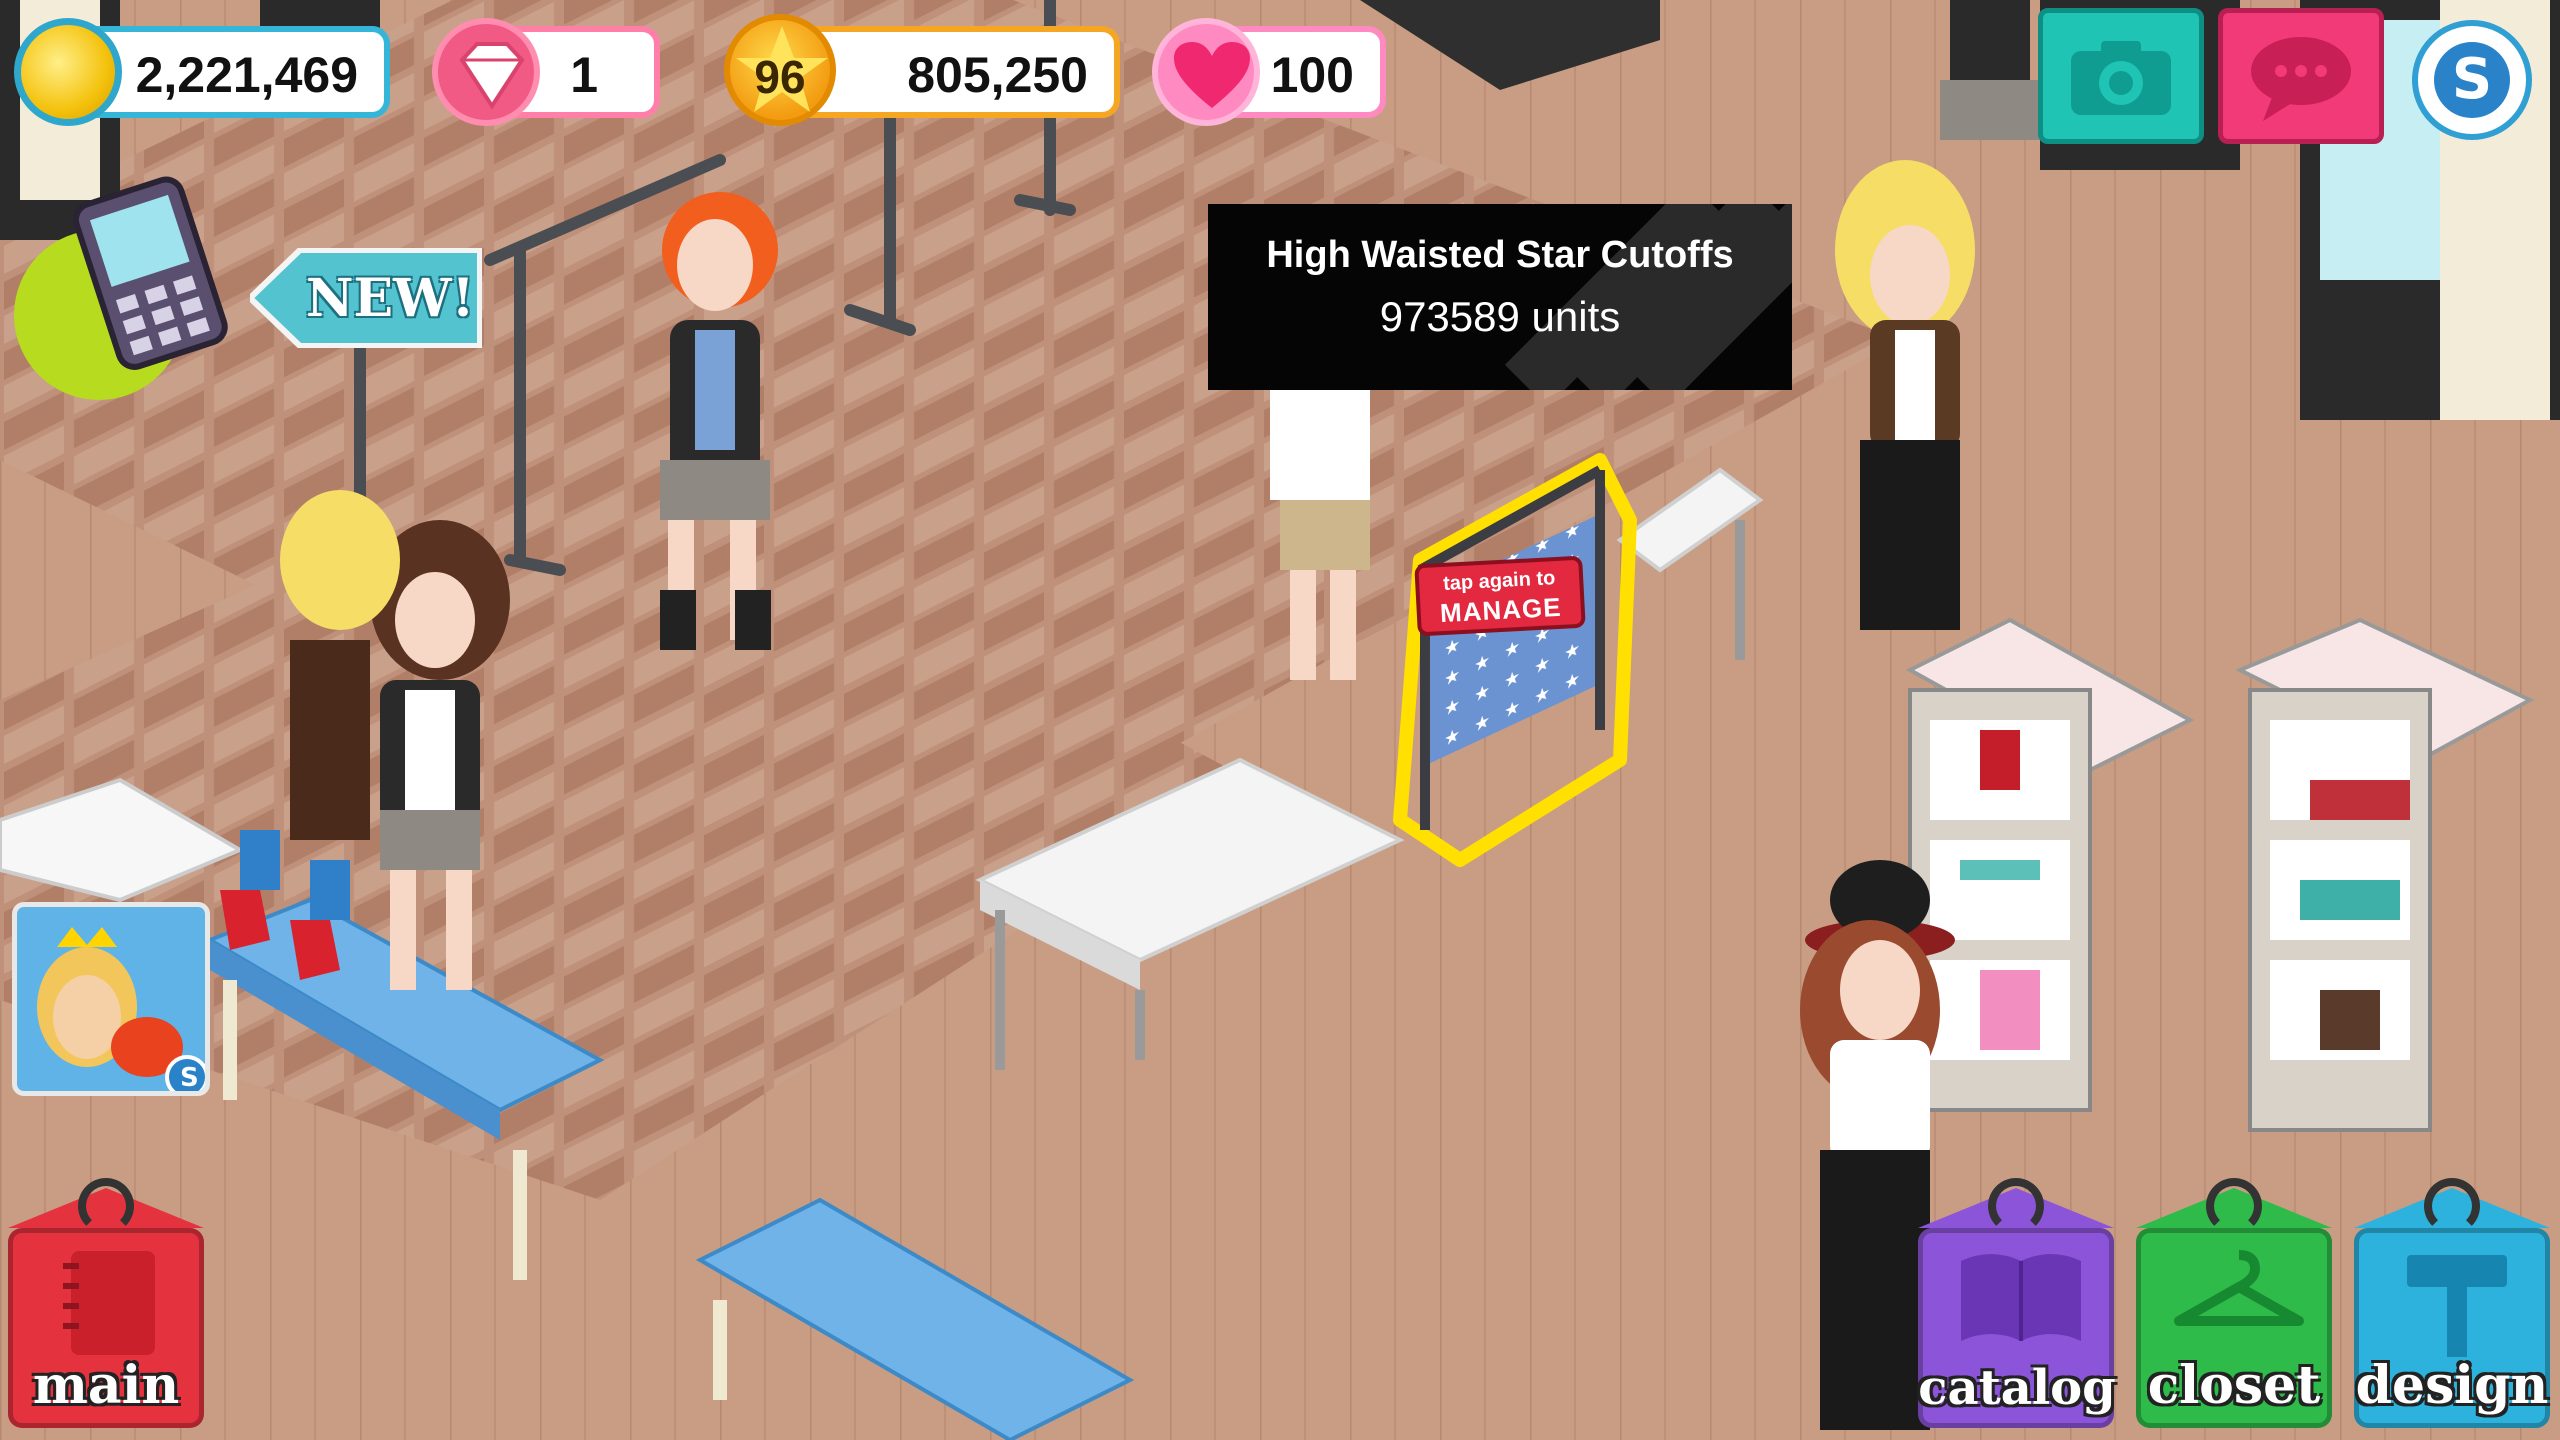  I want to click on item-units: 973589 units, so click(1500, 316).